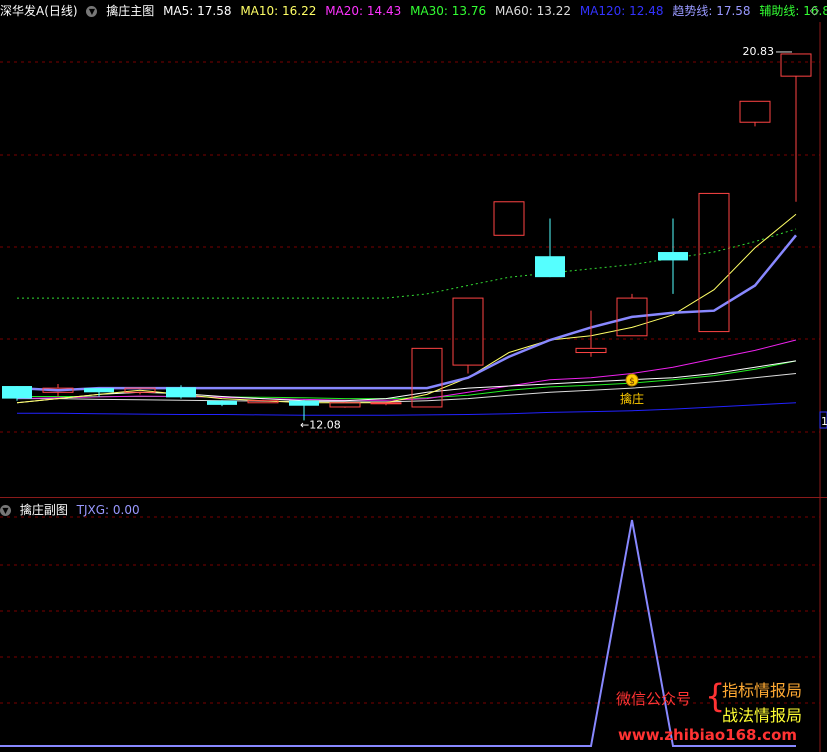  Describe the element at coordinates (759, 51) in the screenshot. I see `high-price-label: 20.83` at that location.